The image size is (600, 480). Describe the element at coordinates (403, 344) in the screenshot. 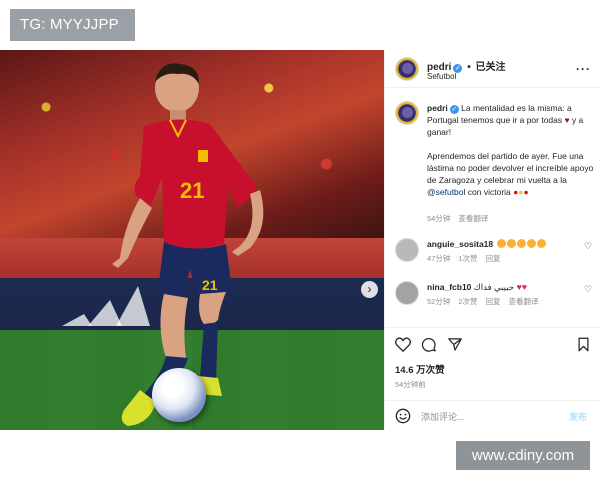

I see `heart-icon` at that location.